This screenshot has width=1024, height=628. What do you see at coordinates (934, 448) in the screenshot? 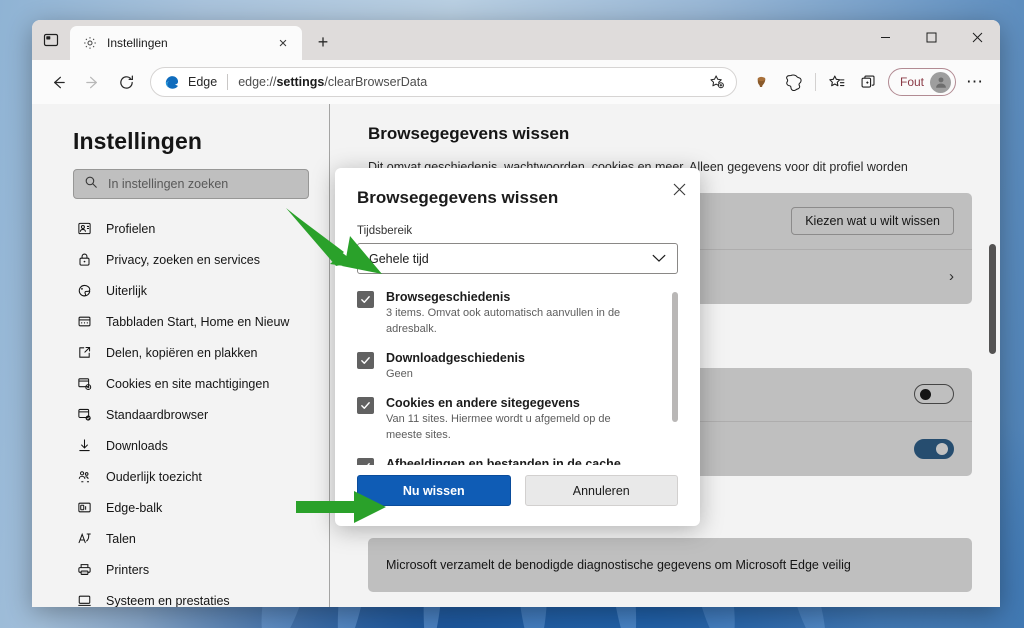
I see `privacy-toggle-on` at bounding box center [934, 448].